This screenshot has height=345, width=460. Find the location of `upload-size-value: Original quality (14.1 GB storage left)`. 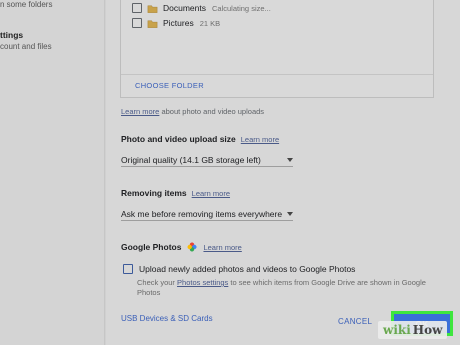

upload-size-value: Original quality (14.1 GB storage left) is located at coordinates (191, 159).